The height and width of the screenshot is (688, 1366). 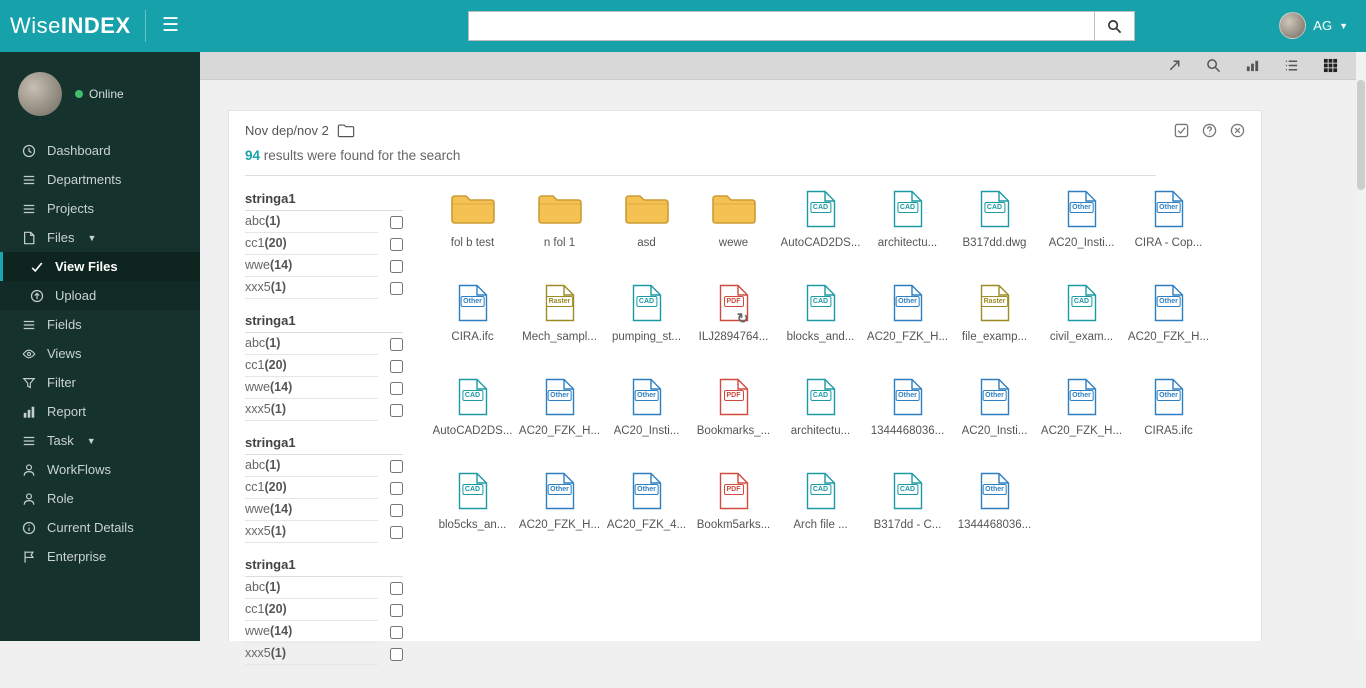 What do you see at coordinates (100, 440) in the screenshot?
I see `sidebar-item-task: Task ▼` at bounding box center [100, 440].